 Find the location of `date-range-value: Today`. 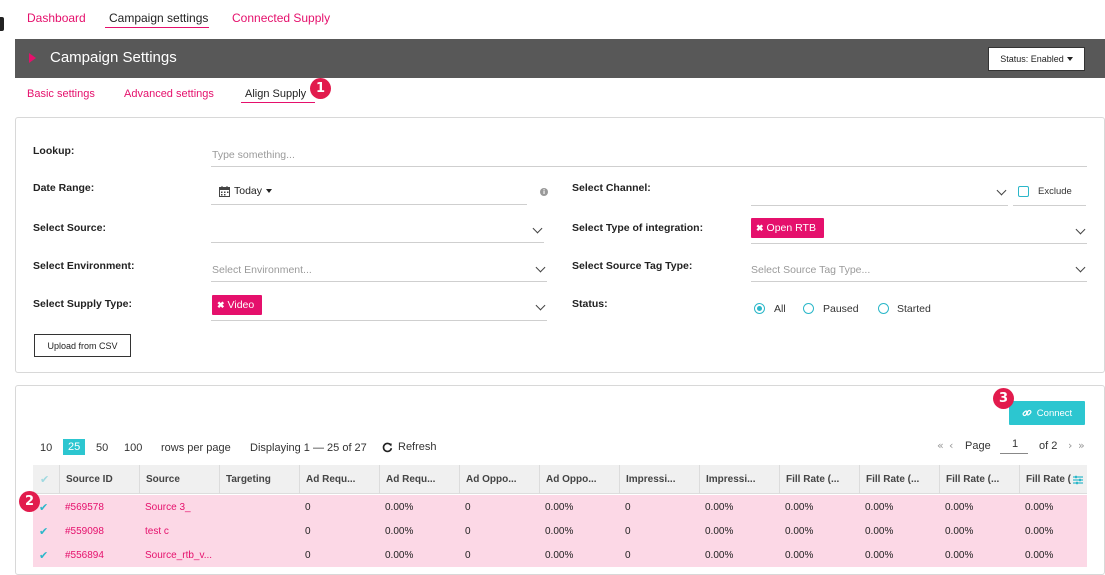

date-range-value: Today is located at coordinates (248, 191).